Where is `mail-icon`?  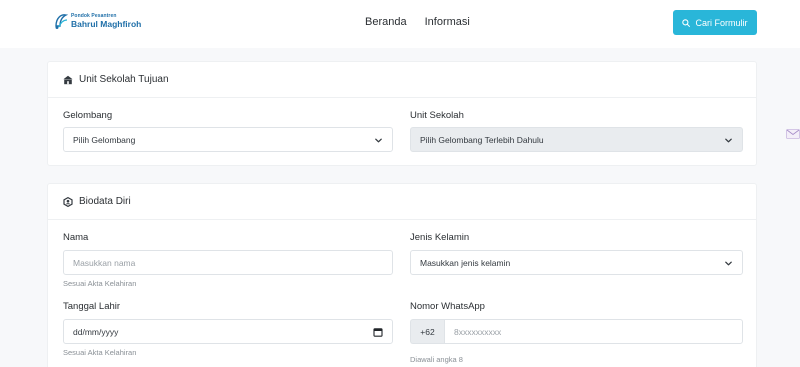 mail-icon is located at coordinates (793, 134).